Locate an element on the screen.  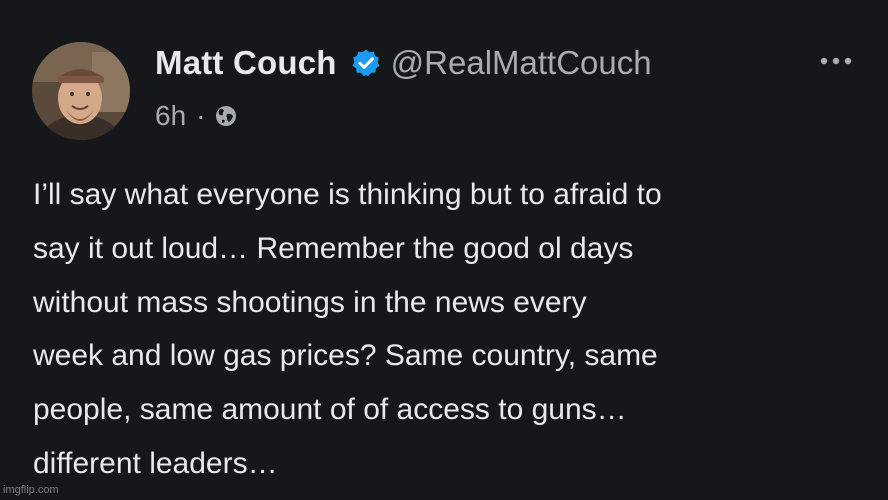
display-name: Matt Couch is located at coordinates (246, 63).